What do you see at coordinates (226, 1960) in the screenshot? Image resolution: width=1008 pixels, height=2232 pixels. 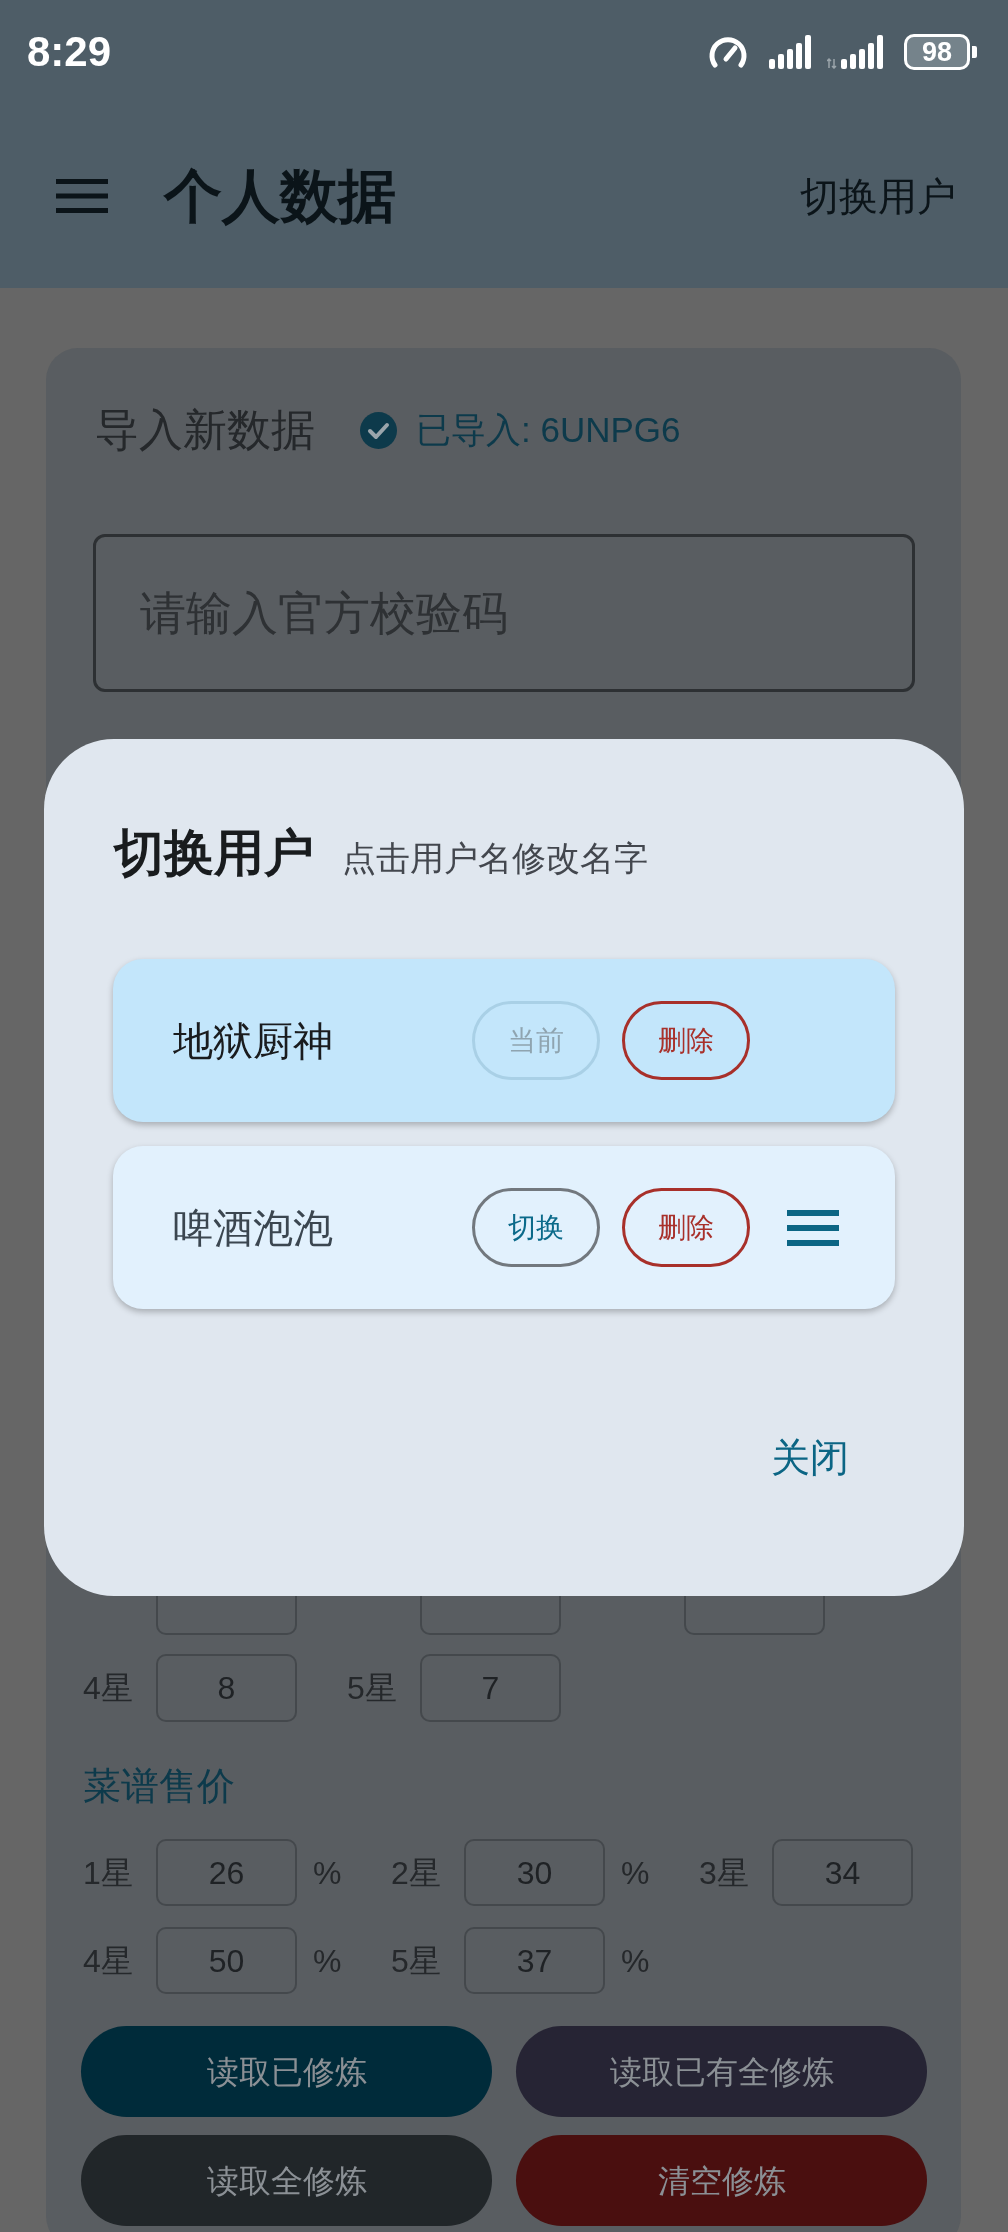 I see `price-field: 50` at bounding box center [226, 1960].